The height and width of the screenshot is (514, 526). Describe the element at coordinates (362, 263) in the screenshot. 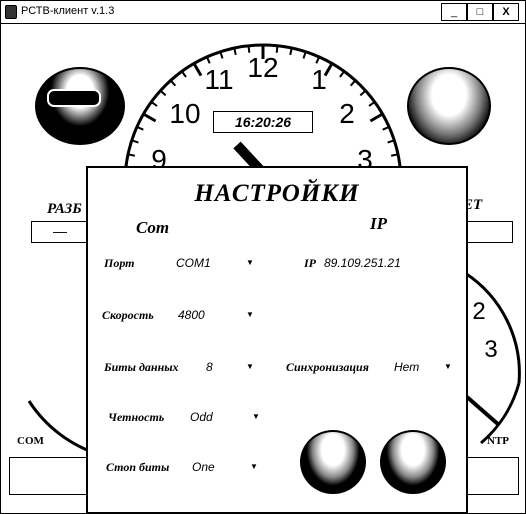

I see `ip-input: 89.109.251.21` at that location.